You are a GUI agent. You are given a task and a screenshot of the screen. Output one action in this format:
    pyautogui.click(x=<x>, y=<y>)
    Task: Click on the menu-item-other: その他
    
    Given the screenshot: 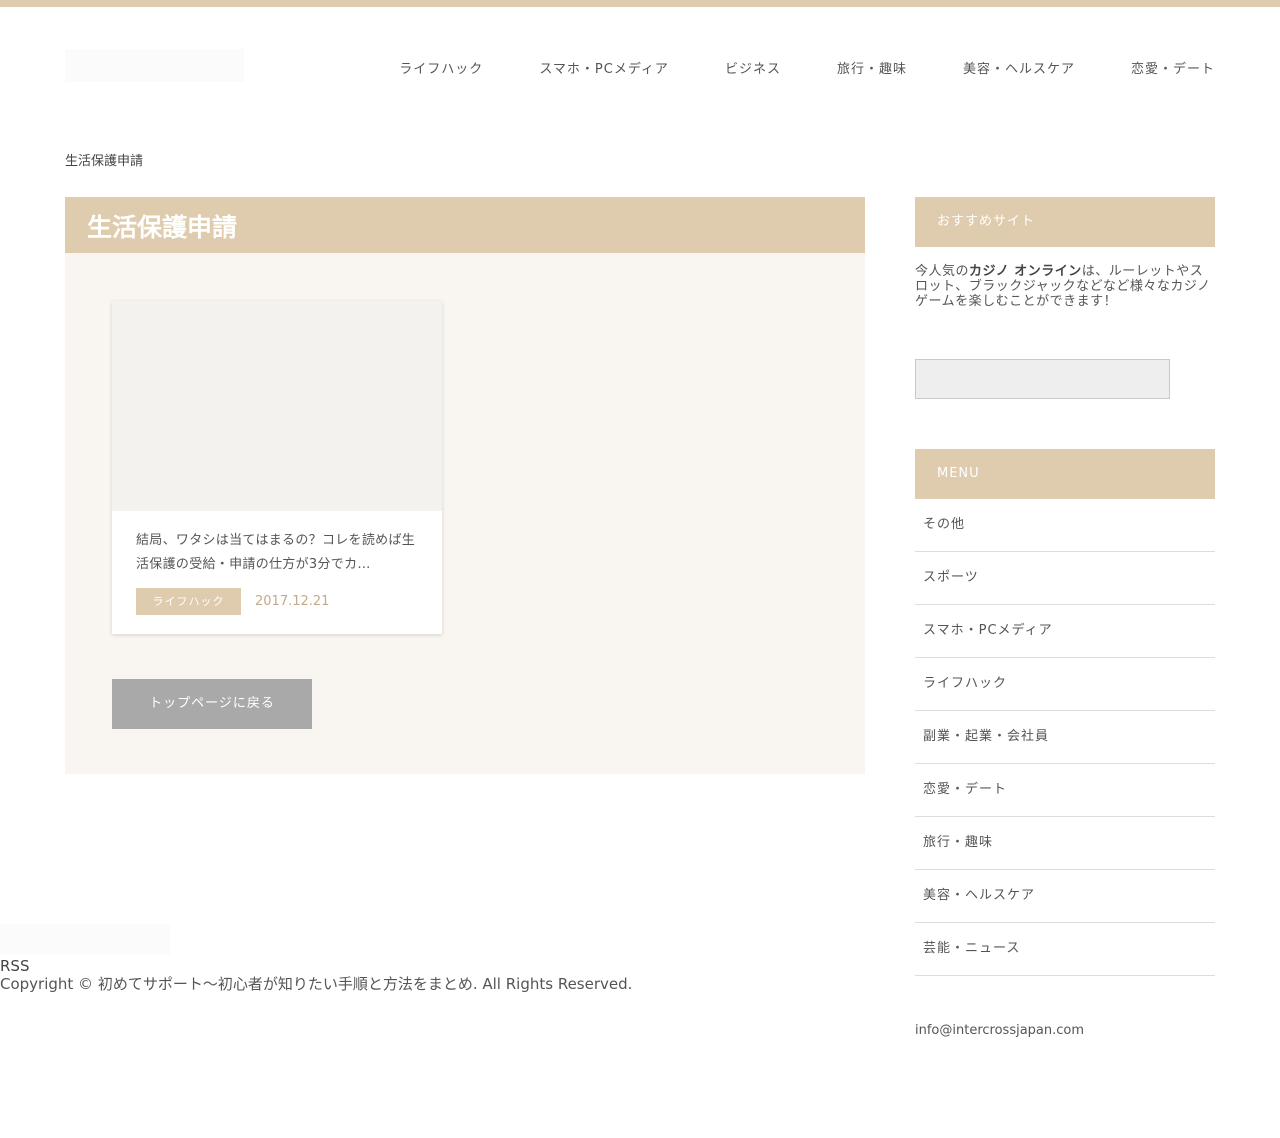 What is the action you would take?
    pyautogui.click(x=1065, y=525)
    